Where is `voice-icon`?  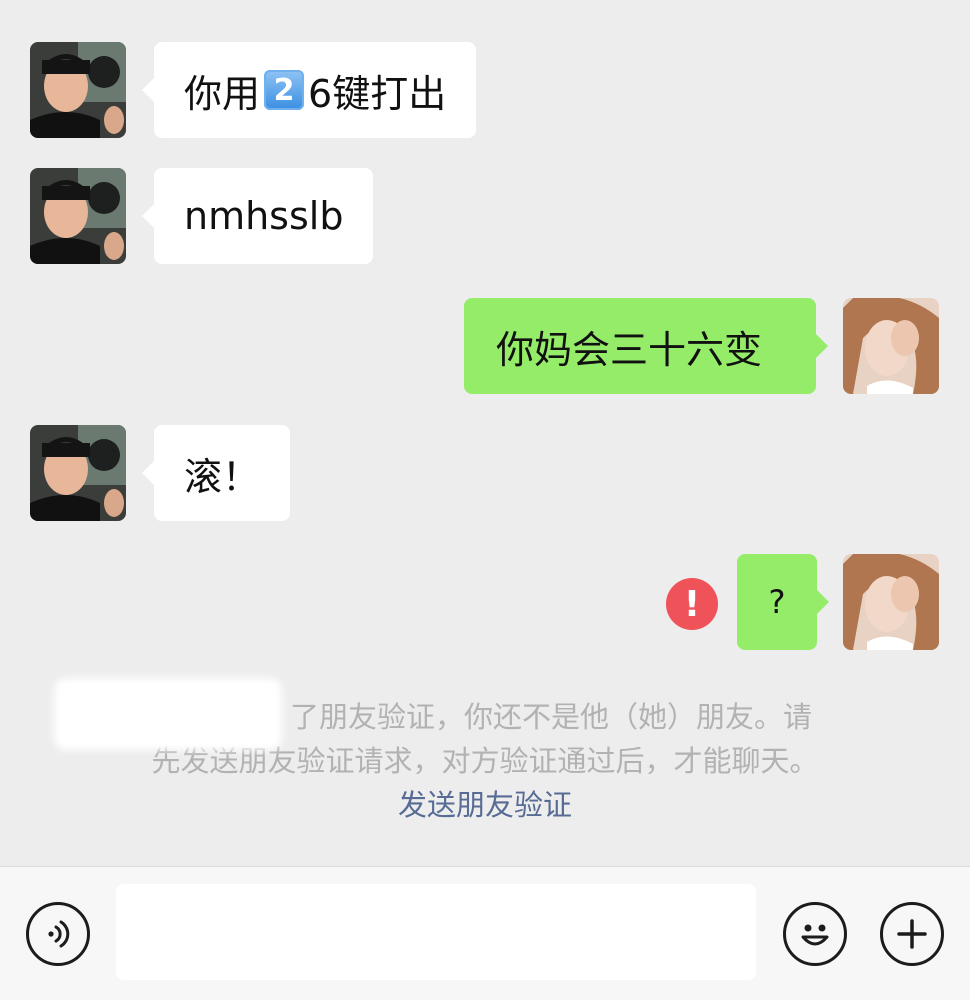 voice-icon is located at coordinates (58, 934).